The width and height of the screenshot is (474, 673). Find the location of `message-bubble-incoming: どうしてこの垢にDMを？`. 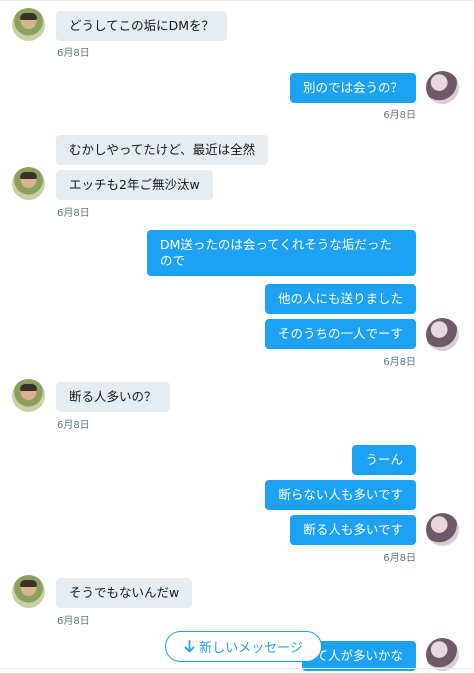

message-bubble-incoming: どうしてこの垢にDMを？ is located at coordinates (142, 26).